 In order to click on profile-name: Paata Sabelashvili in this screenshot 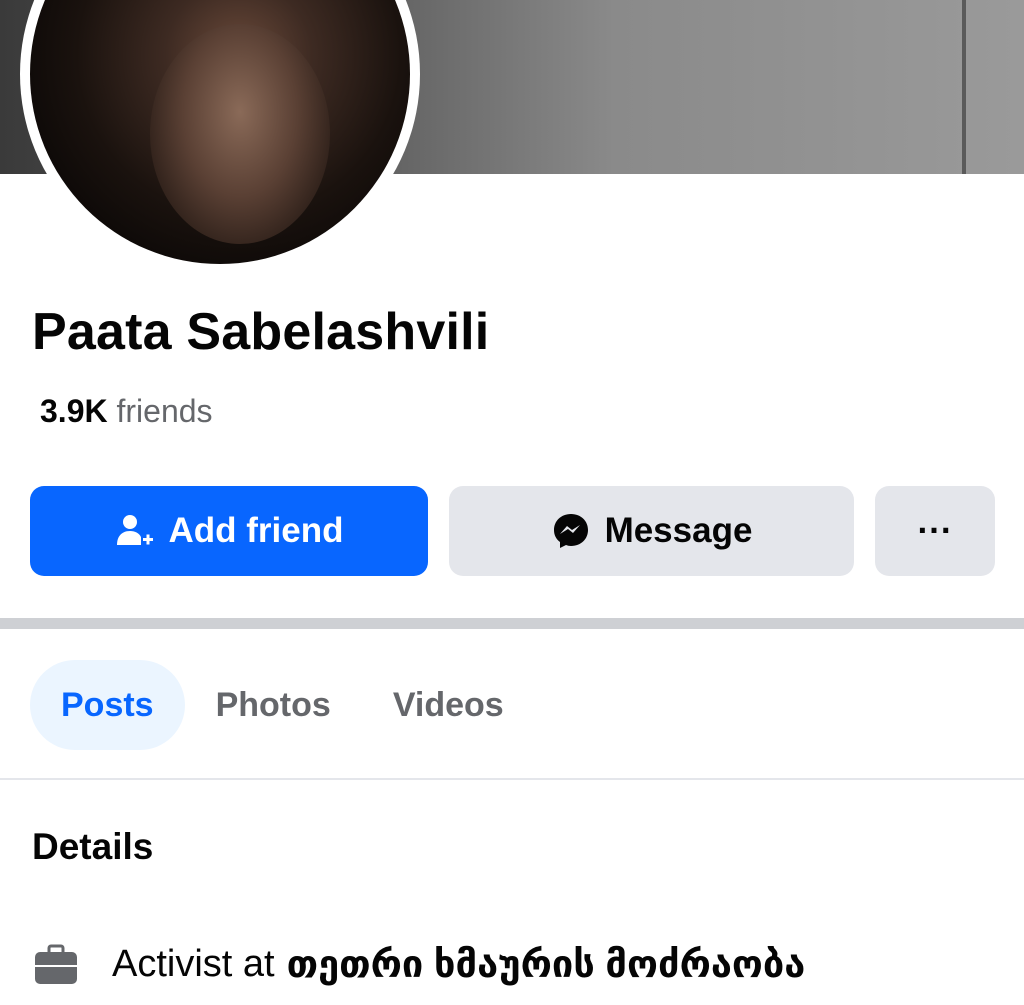, I will do `click(261, 332)`.